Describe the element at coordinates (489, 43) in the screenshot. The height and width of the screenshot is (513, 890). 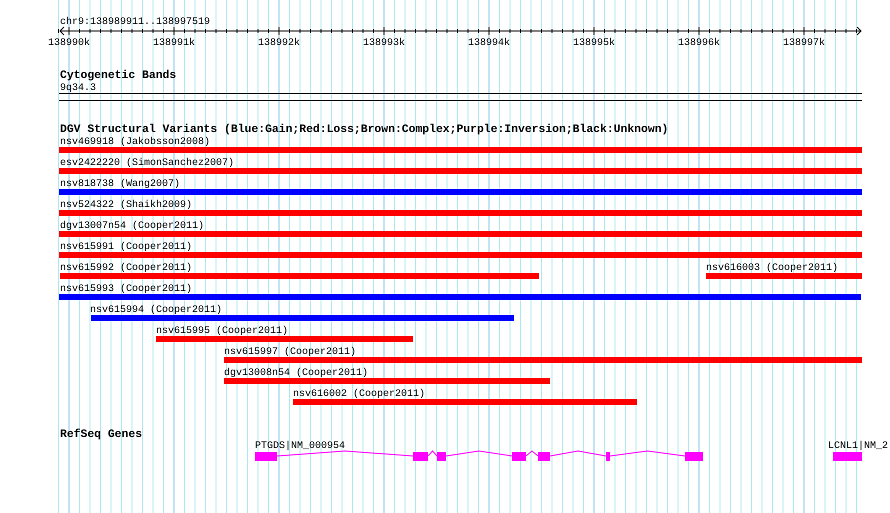
I see `tick-label: 138994k` at that location.